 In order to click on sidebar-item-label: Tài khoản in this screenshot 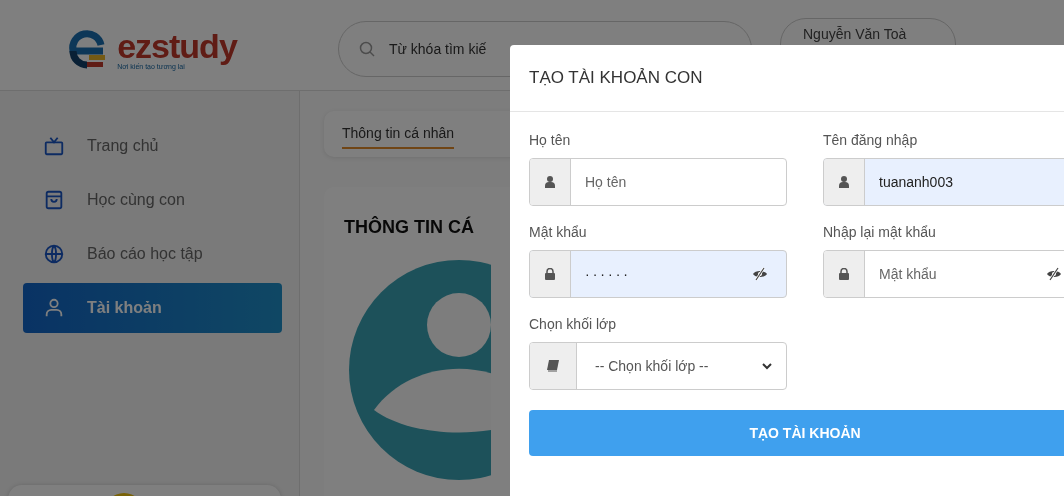, I will do `click(124, 308)`.